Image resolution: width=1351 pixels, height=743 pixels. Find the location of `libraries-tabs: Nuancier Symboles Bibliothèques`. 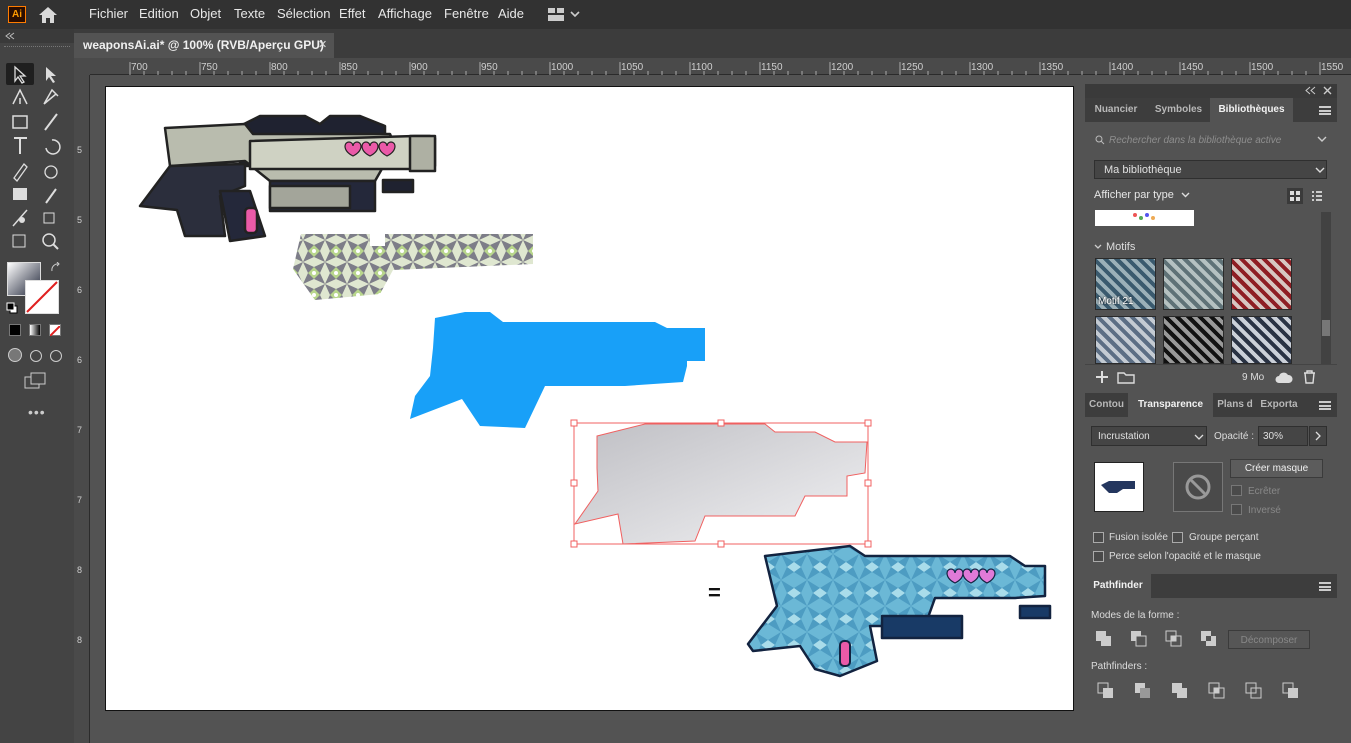

libraries-tabs: Nuancier Symboles Bibliothèques is located at coordinates (1211, 110).